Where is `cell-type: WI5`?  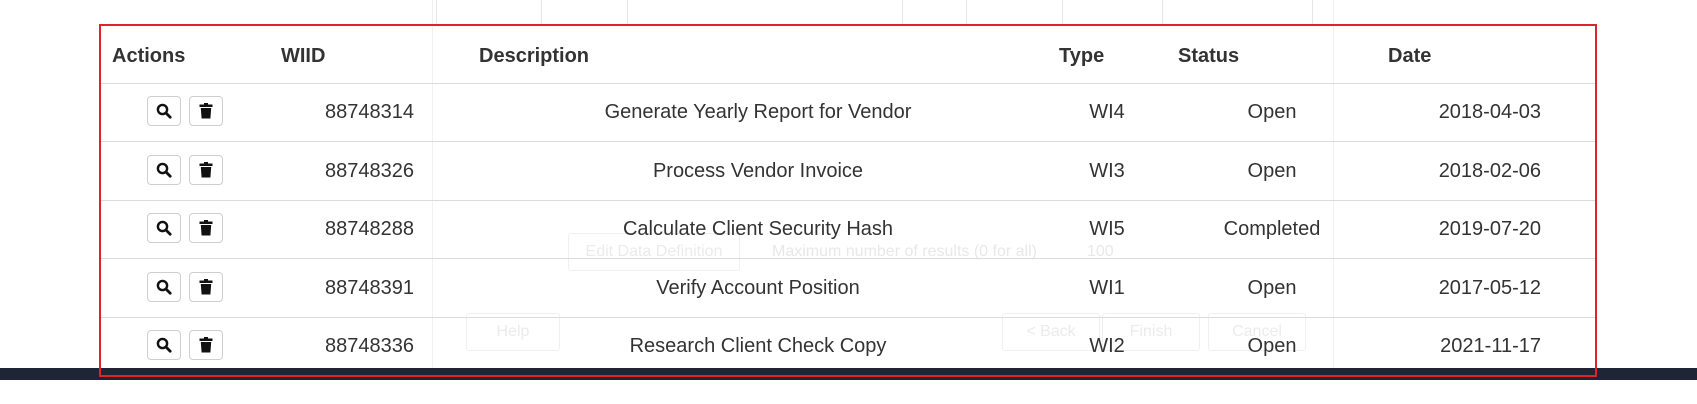
cell-type: WI5 is located at coordinates (1107, 229).